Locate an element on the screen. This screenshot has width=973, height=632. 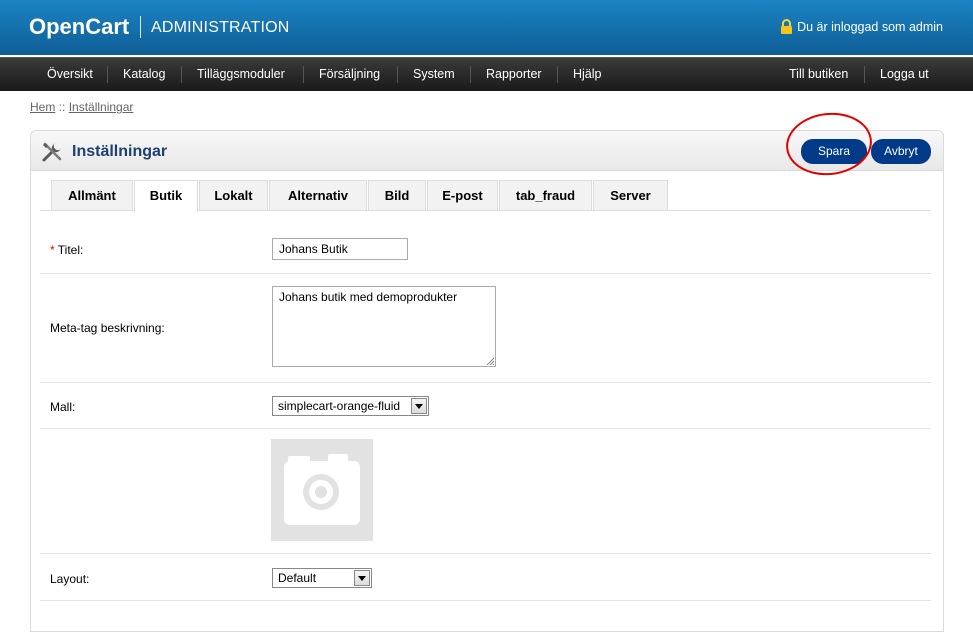
admin-title: ADMINISTRATION is located at coordinates (220, 27).